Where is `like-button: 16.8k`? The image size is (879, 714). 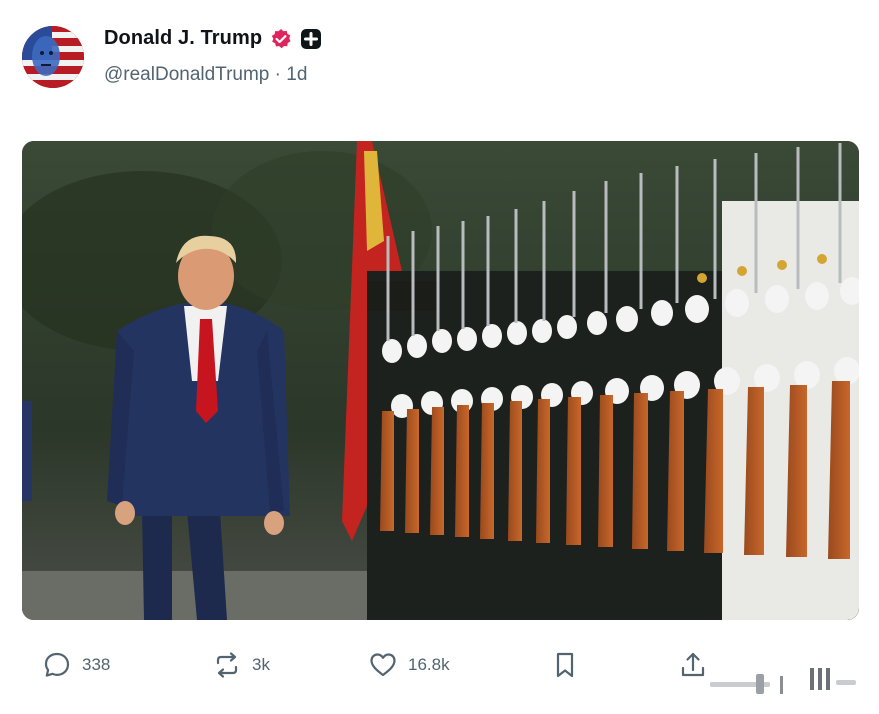
like-button: 16.8k is located at coordinates (409, 665).